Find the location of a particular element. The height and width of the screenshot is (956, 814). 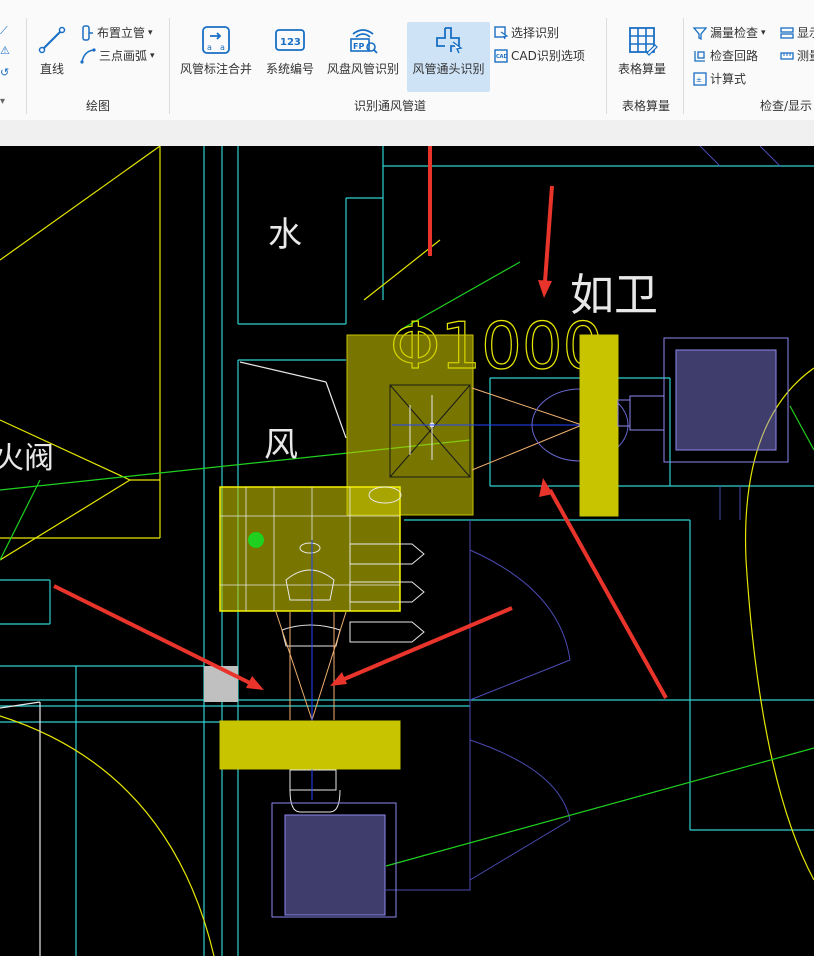

check-loop-button: 检查回路 is located at coordinates (725, 55).